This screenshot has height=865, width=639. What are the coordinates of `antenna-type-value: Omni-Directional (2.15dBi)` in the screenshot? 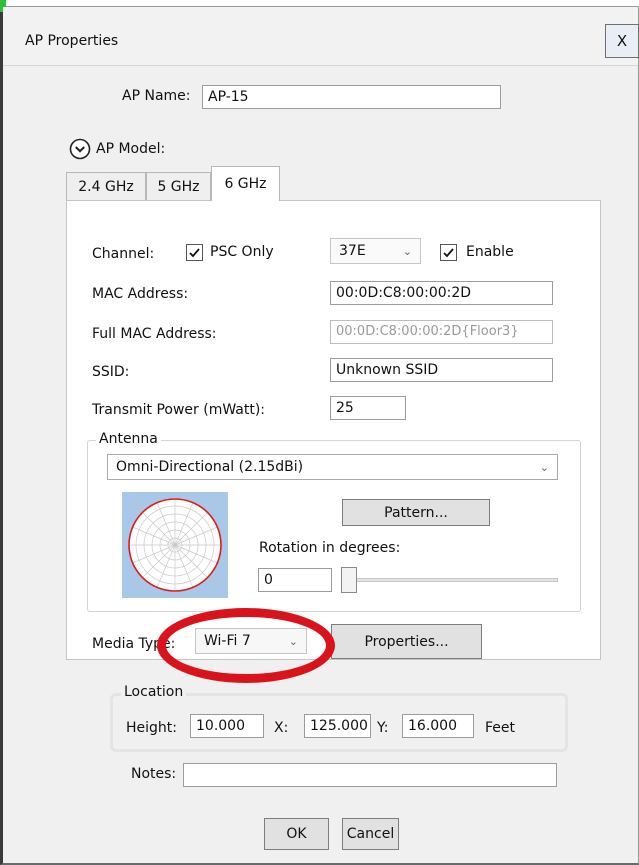 It's located at (210, 467).